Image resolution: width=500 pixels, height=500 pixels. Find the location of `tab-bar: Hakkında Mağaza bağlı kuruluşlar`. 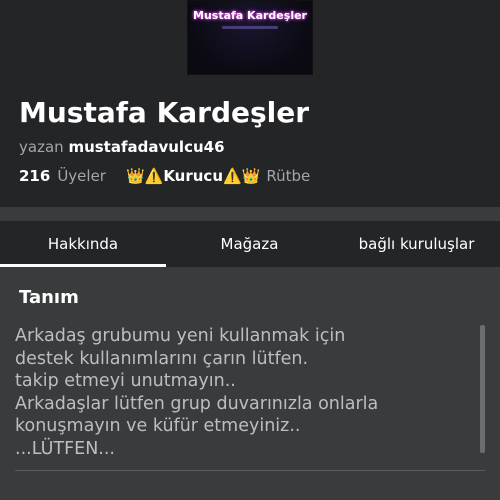

tab-bar: Hakkında Mağaza bağlı kuruluşlar is located at coordinates (250, 244).